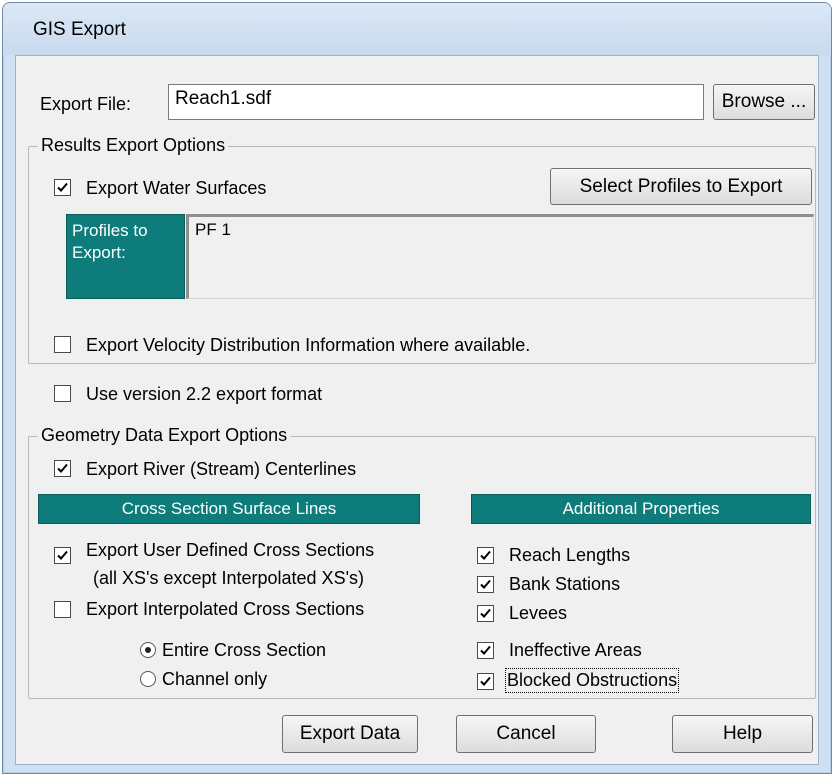 This screenshot has height=776, width=834. What do you see at coordinates (225, 609) in the screenshot?
I see `export-interpolated-xs-label: Export Interpolated Cross Sections` at bounding box center [225, 609].